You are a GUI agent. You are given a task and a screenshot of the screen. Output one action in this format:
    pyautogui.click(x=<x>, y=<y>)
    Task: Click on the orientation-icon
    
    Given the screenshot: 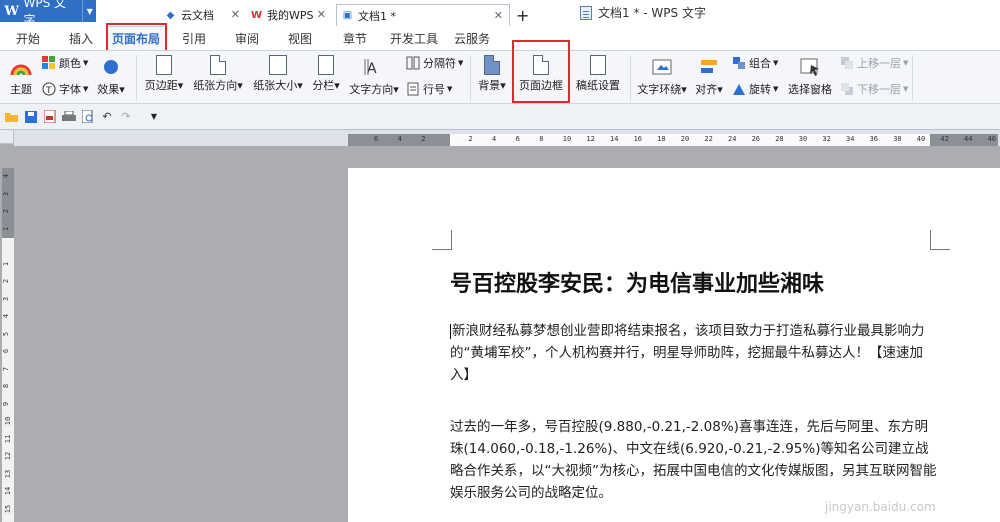 What is the action you would take?
    pyautogui.click(x=218, y=65)
    